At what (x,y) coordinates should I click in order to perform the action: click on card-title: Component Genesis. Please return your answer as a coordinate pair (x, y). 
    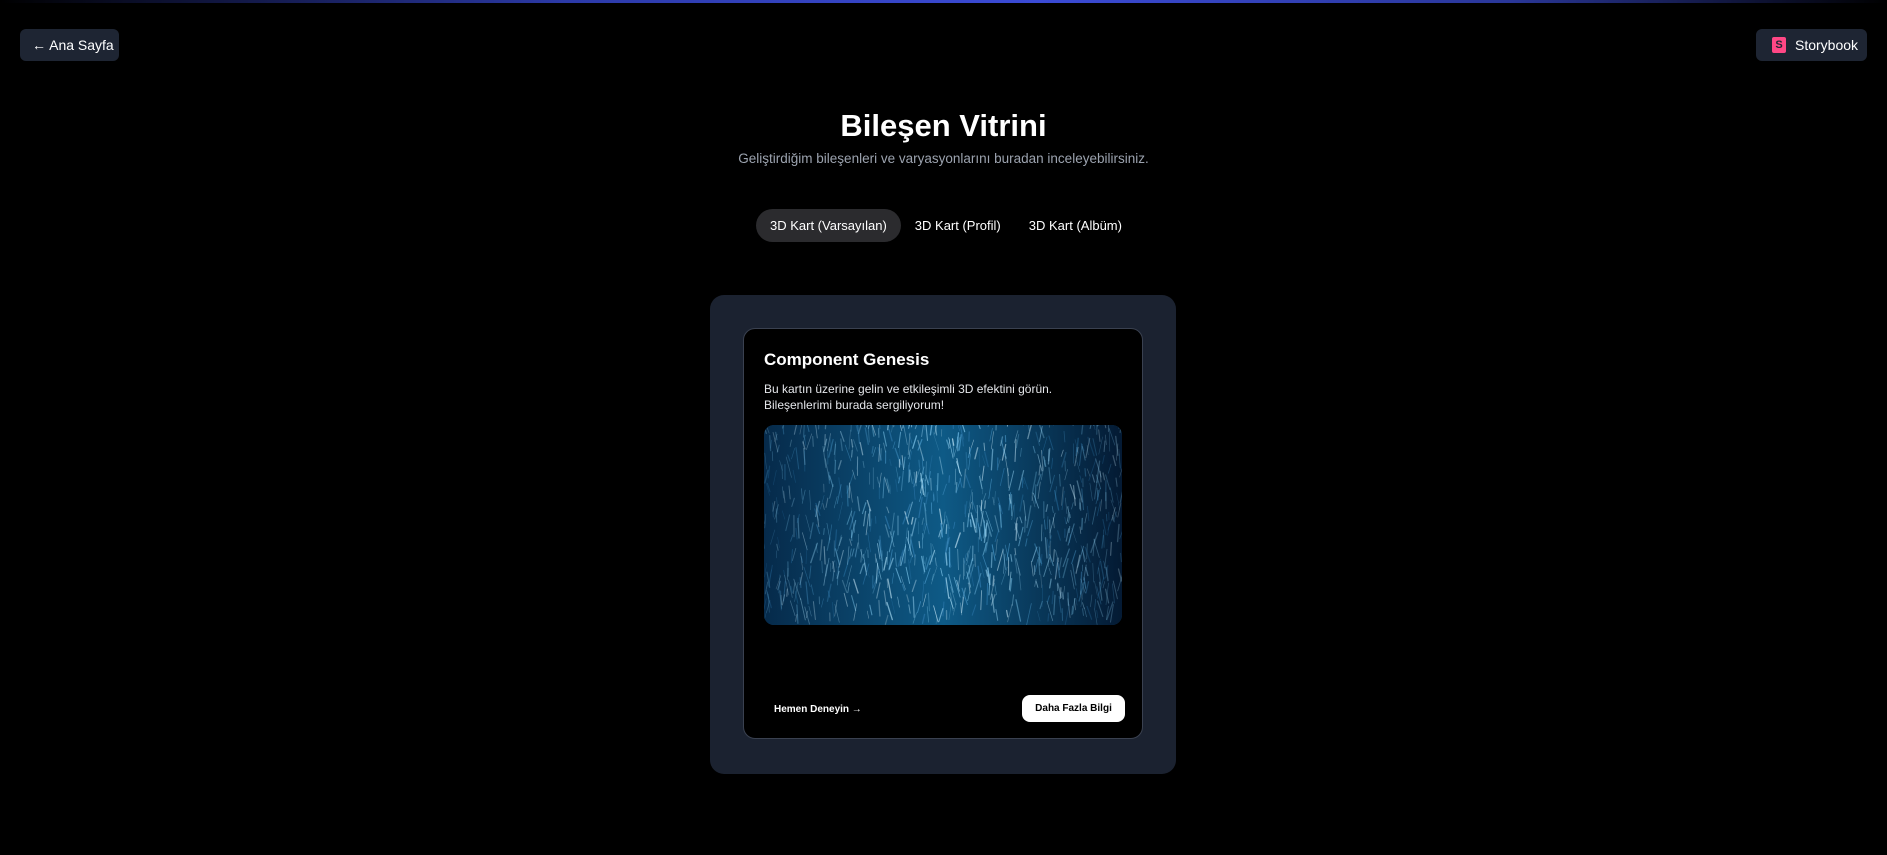
    Looking at the image, I should click on (847, 359).